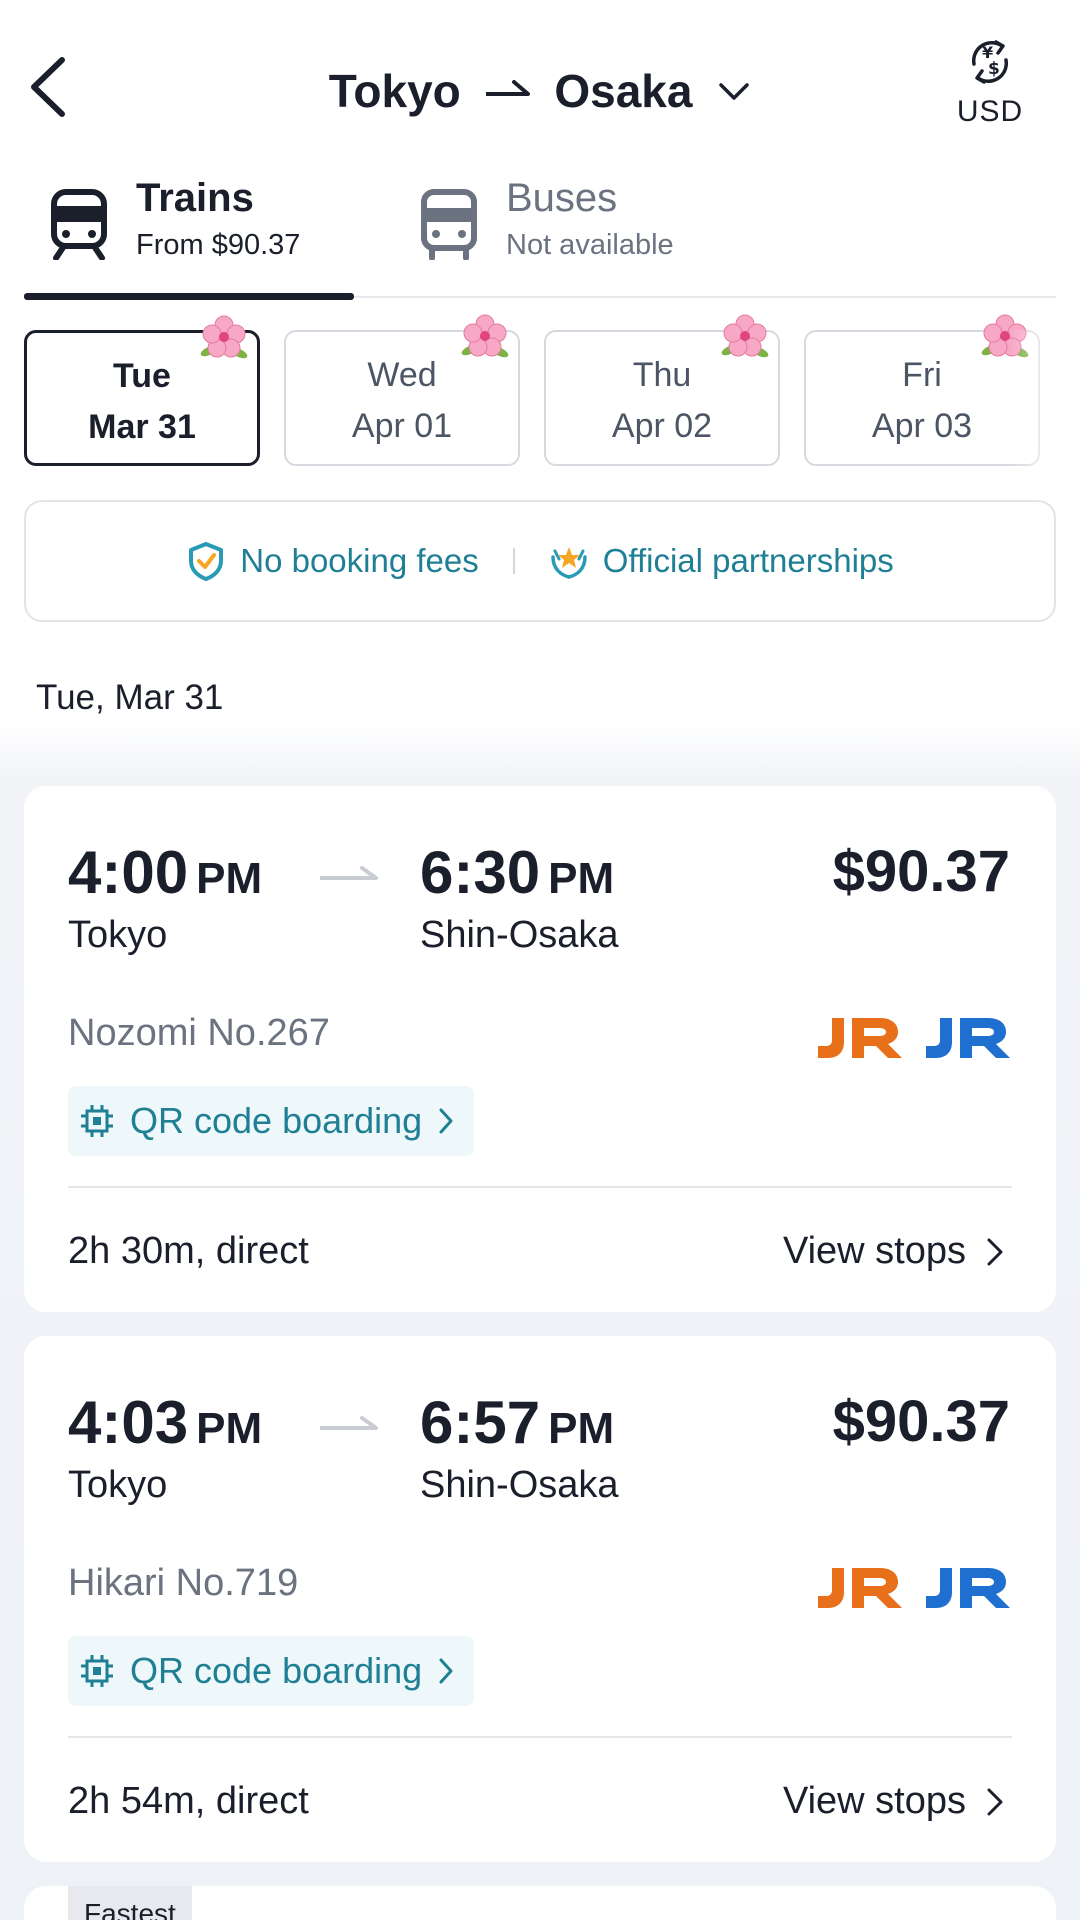  Describe the element at coordinates (540, 561) in the screenshot. I see `benefits-banner: No booking fees Official partnerships` at that location.